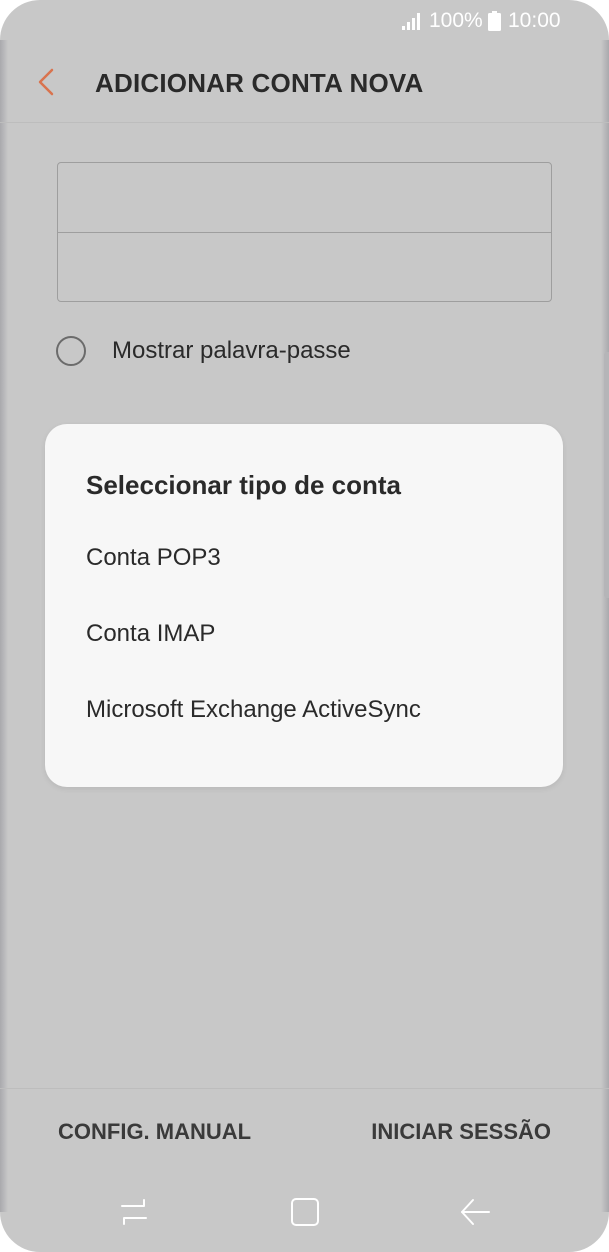  I want to click on recent-apps-icon, so click(134, 1212).